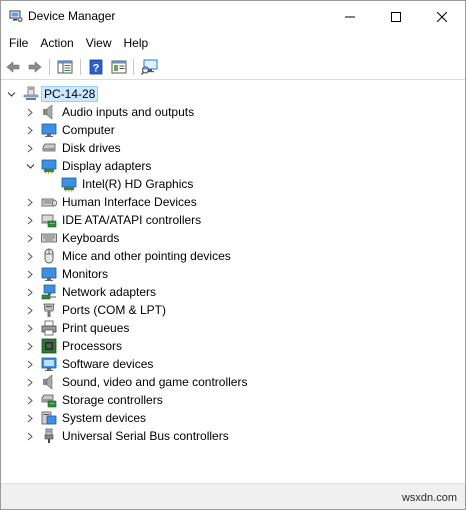 The height and width of the screenshot is (510, 466). I want to click on show-hide-console-tree-icon, so click(65, 67).